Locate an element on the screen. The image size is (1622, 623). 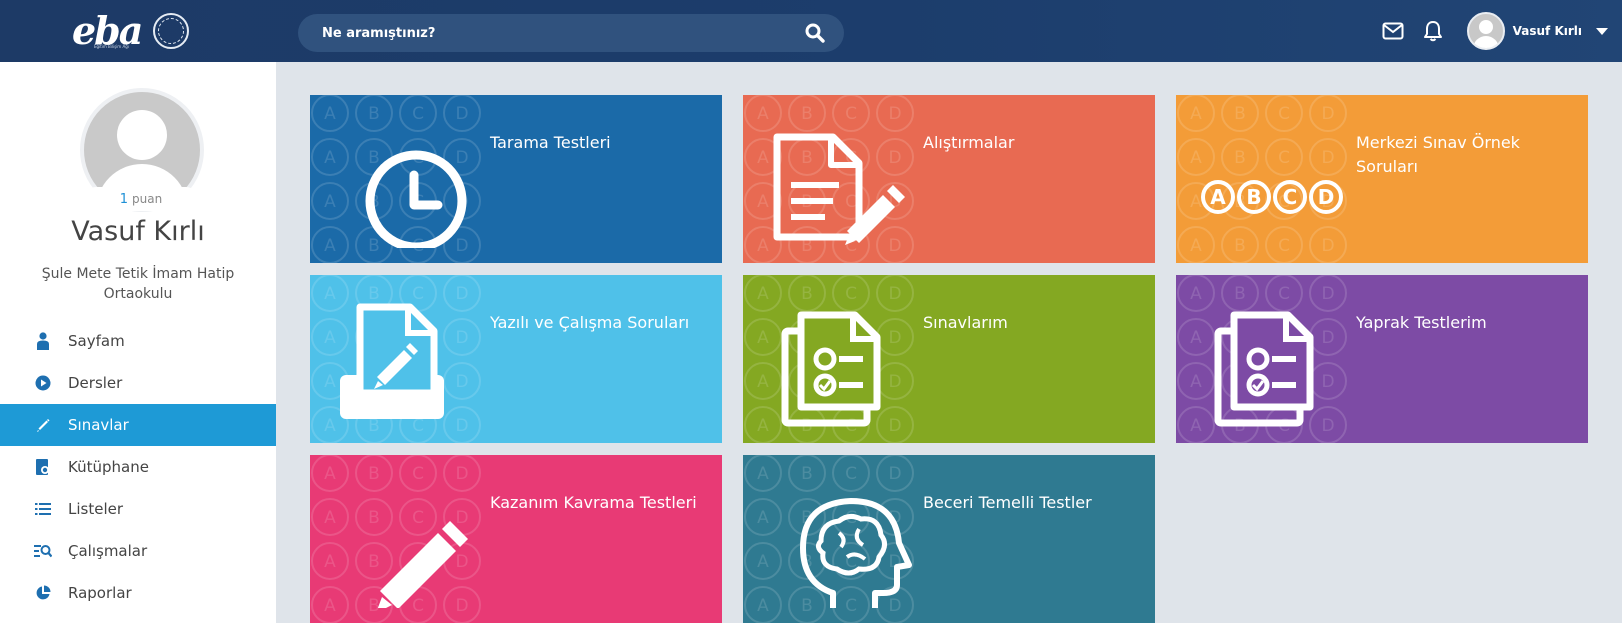
sidebar-item-kutuphane: Kütüphane is located at coordinates (138, 467).